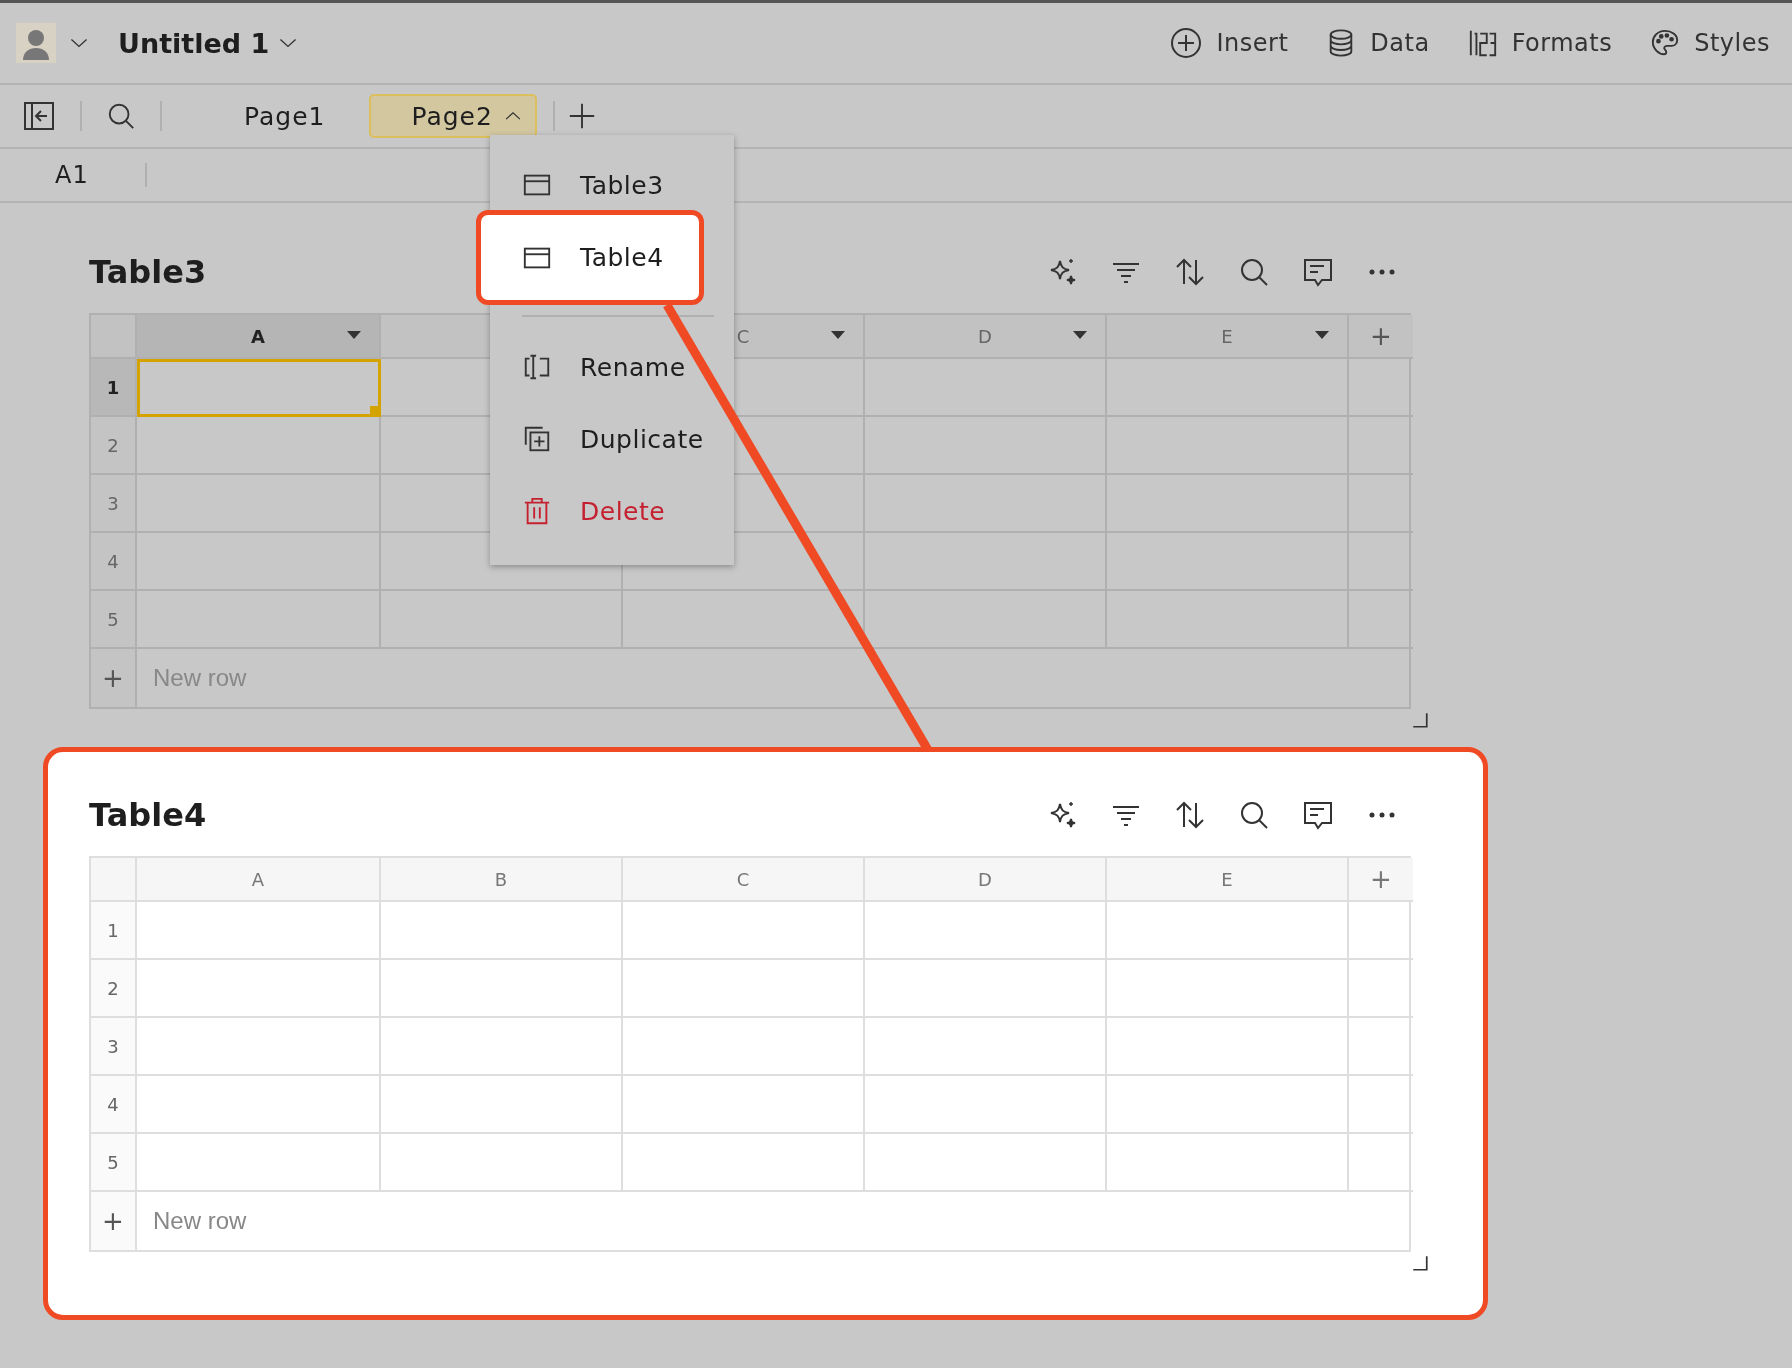  I want to click on new-row-placeholder: New row, so click(775, 1221).